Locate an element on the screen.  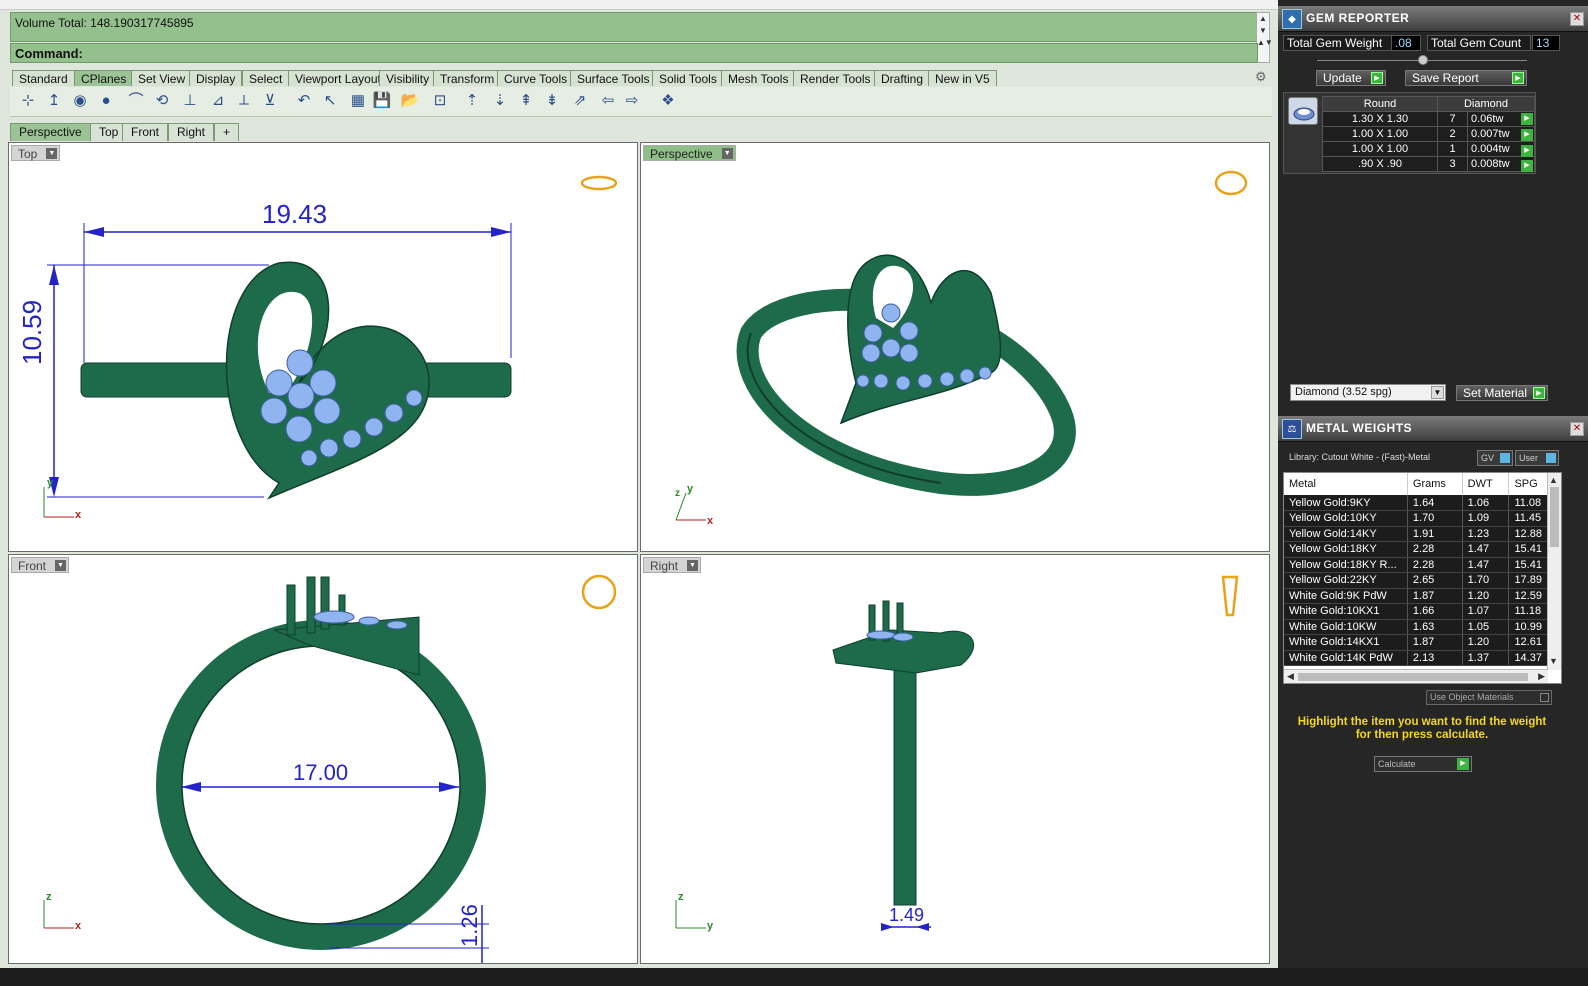
tab-standard: Standard is located at coordinates (43, 78).